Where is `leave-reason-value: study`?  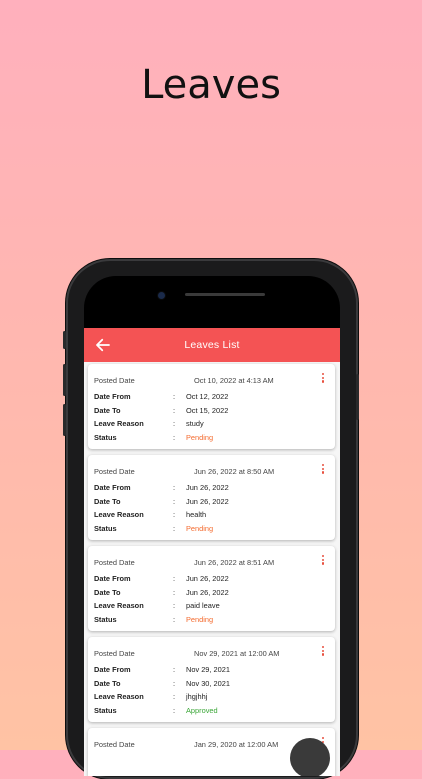
leave-reason-value: study is located at coordinates (195, 423).